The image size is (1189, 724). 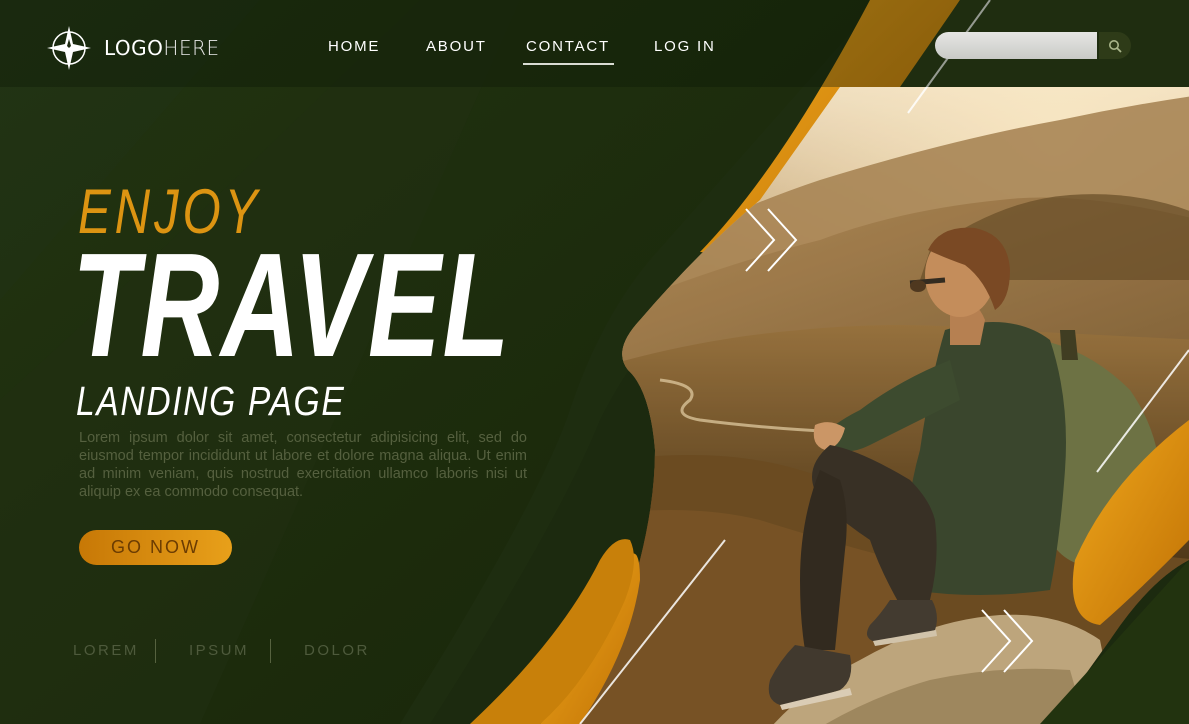 What do you see at coordinates (337, 650) in the screenshot?
I see `footer-link-dolor: DOLOR` at bounding box center [337, 650].